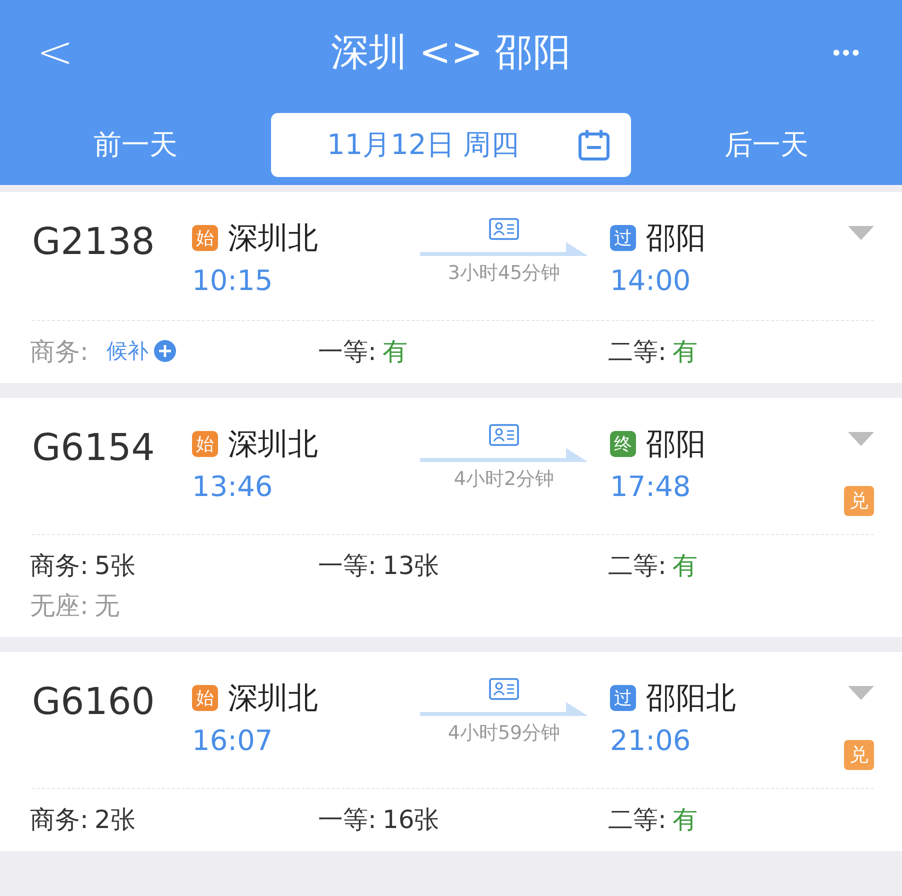 The height and width of the screenshot is (896, 902). What do you see at coordinates (59, 606) in the screenshot?
I see `seat-class-label: 无座:` at bounding box center [59, 606].